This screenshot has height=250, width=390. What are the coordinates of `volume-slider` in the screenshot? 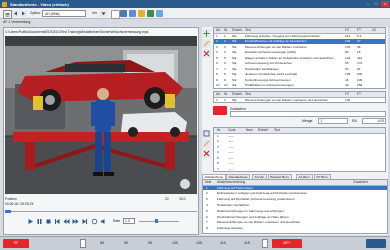 It's located at (159, 221).